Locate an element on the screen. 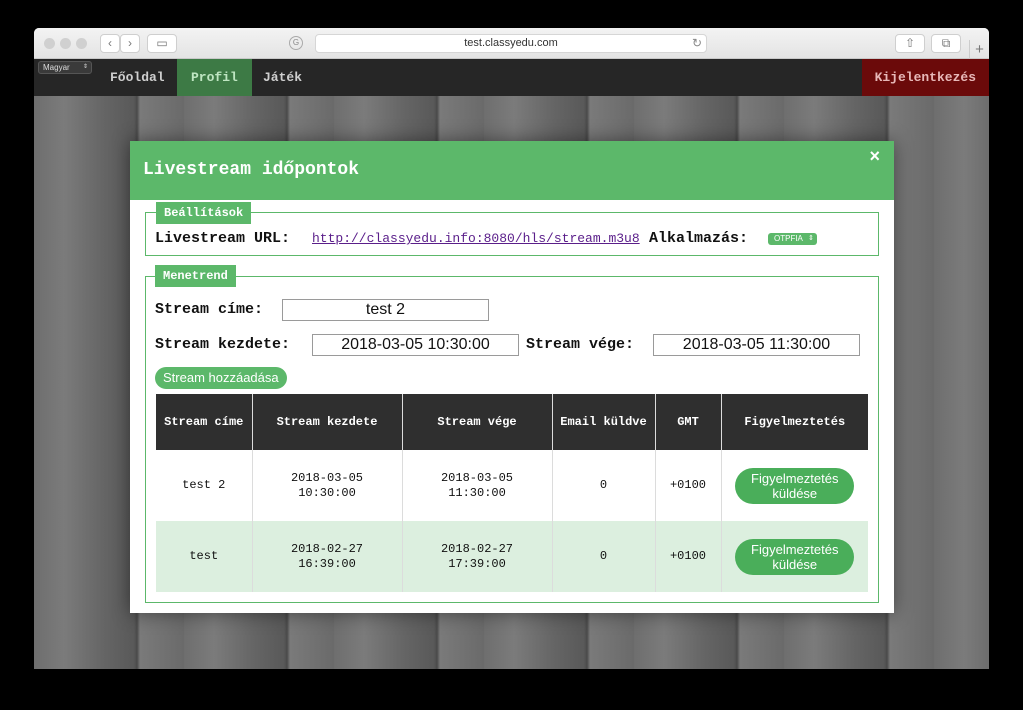 This screenshot has height=710, width=1023. col-header-warning: Figyelmeztetés is located at coordinates (794, 422).